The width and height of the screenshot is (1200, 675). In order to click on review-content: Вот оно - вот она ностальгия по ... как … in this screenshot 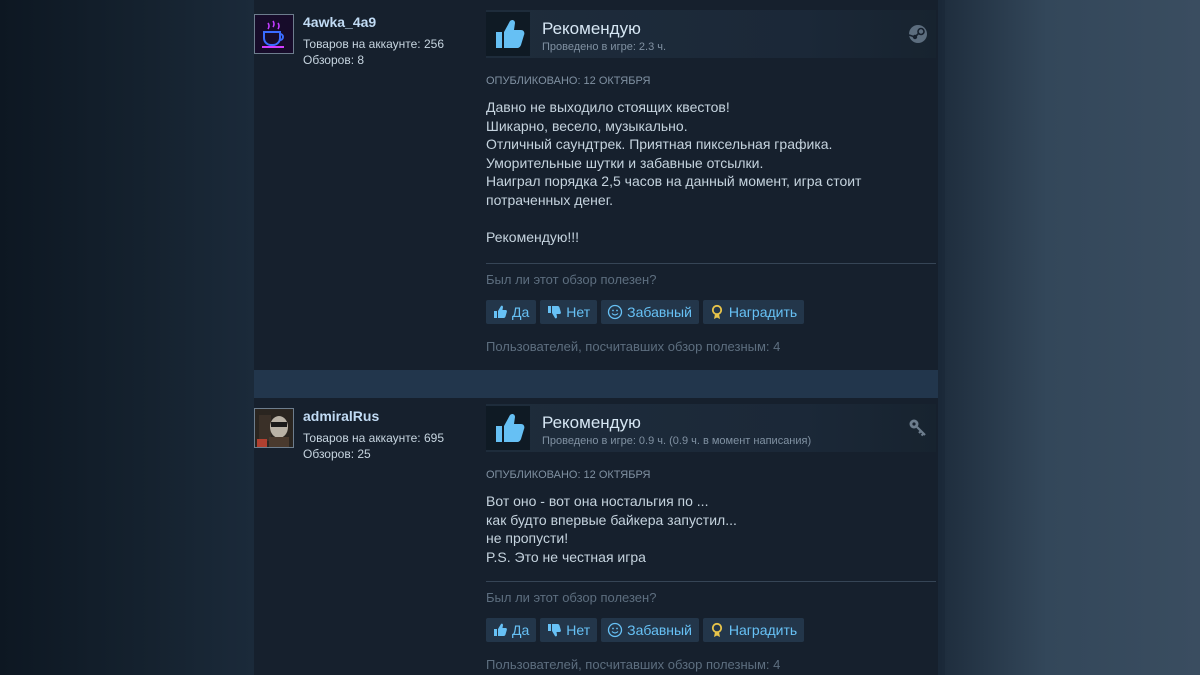, I will do `click(706, 529)`.